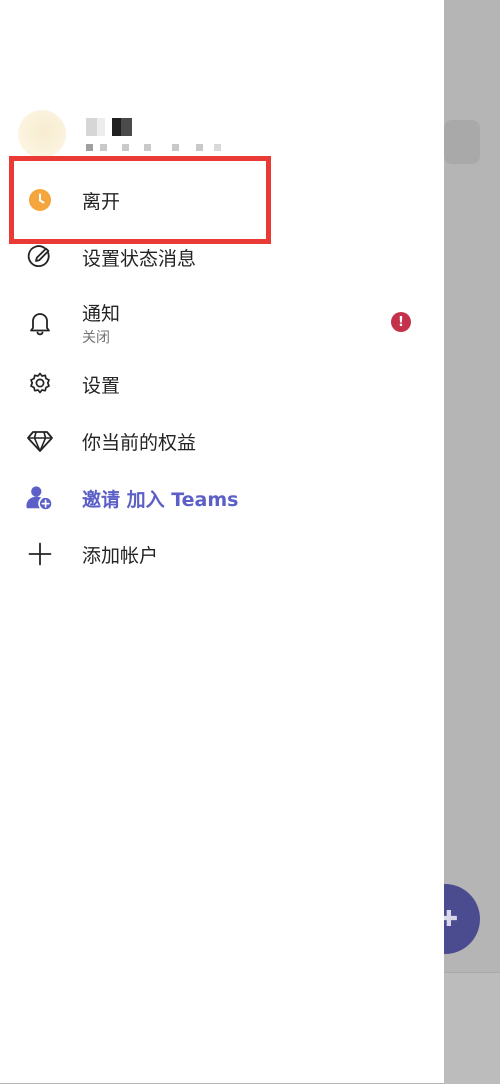  I want to click on background-bottom-bar, so click(472, 1028).